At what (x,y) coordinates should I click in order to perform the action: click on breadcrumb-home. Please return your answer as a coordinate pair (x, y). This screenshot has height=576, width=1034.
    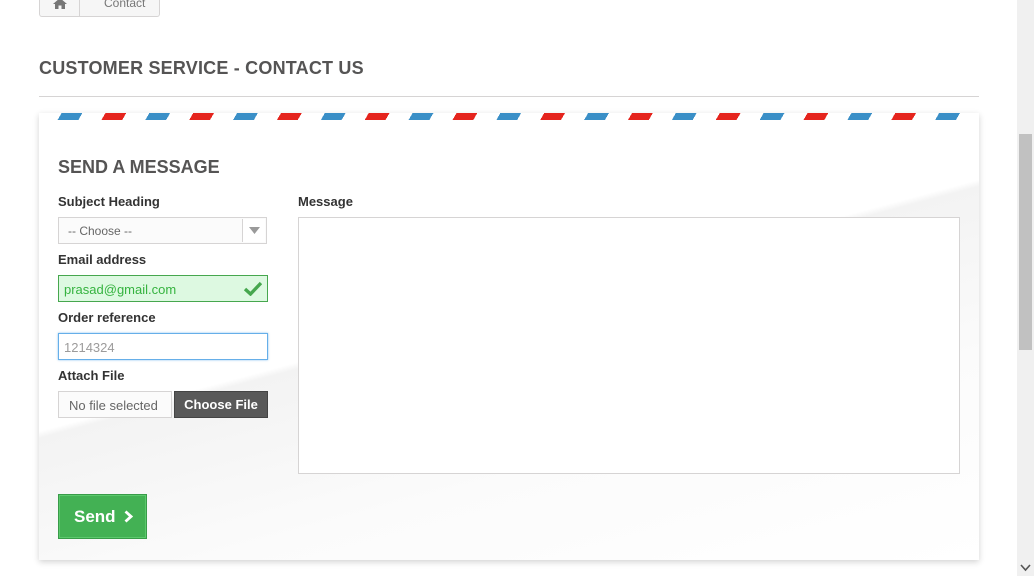
    Looking at the image, I should click on (60, 8).